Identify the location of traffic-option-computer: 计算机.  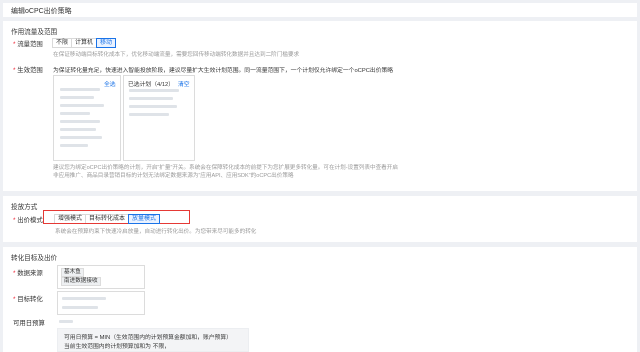
(84, 43).